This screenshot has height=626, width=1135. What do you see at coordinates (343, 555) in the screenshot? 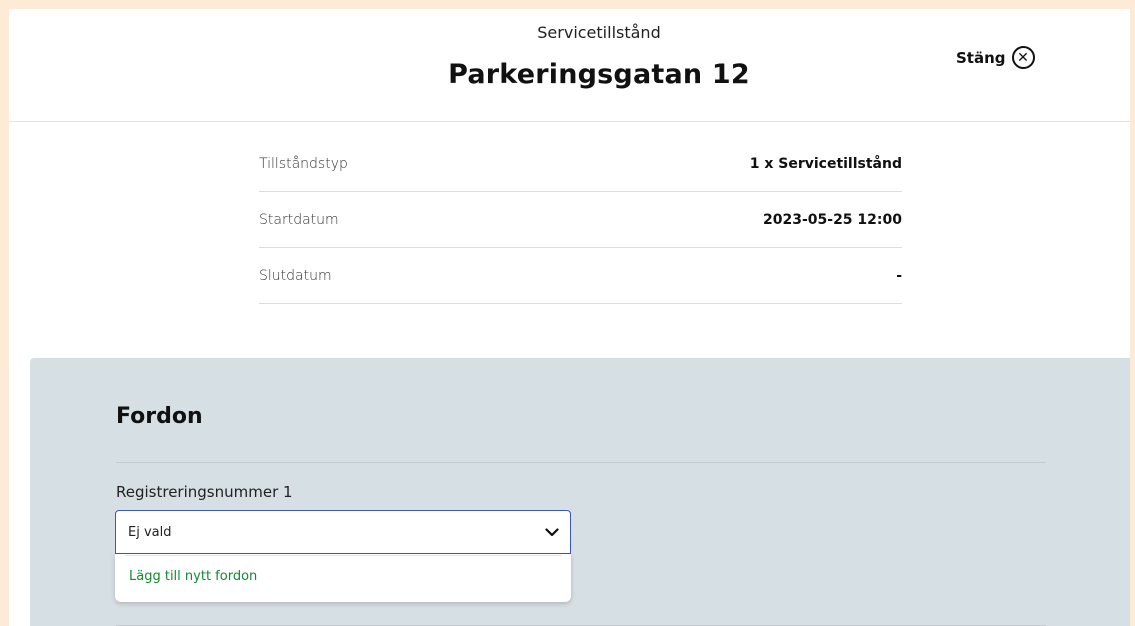
I see `dropdown-divider` at bounding box center [343, 555].